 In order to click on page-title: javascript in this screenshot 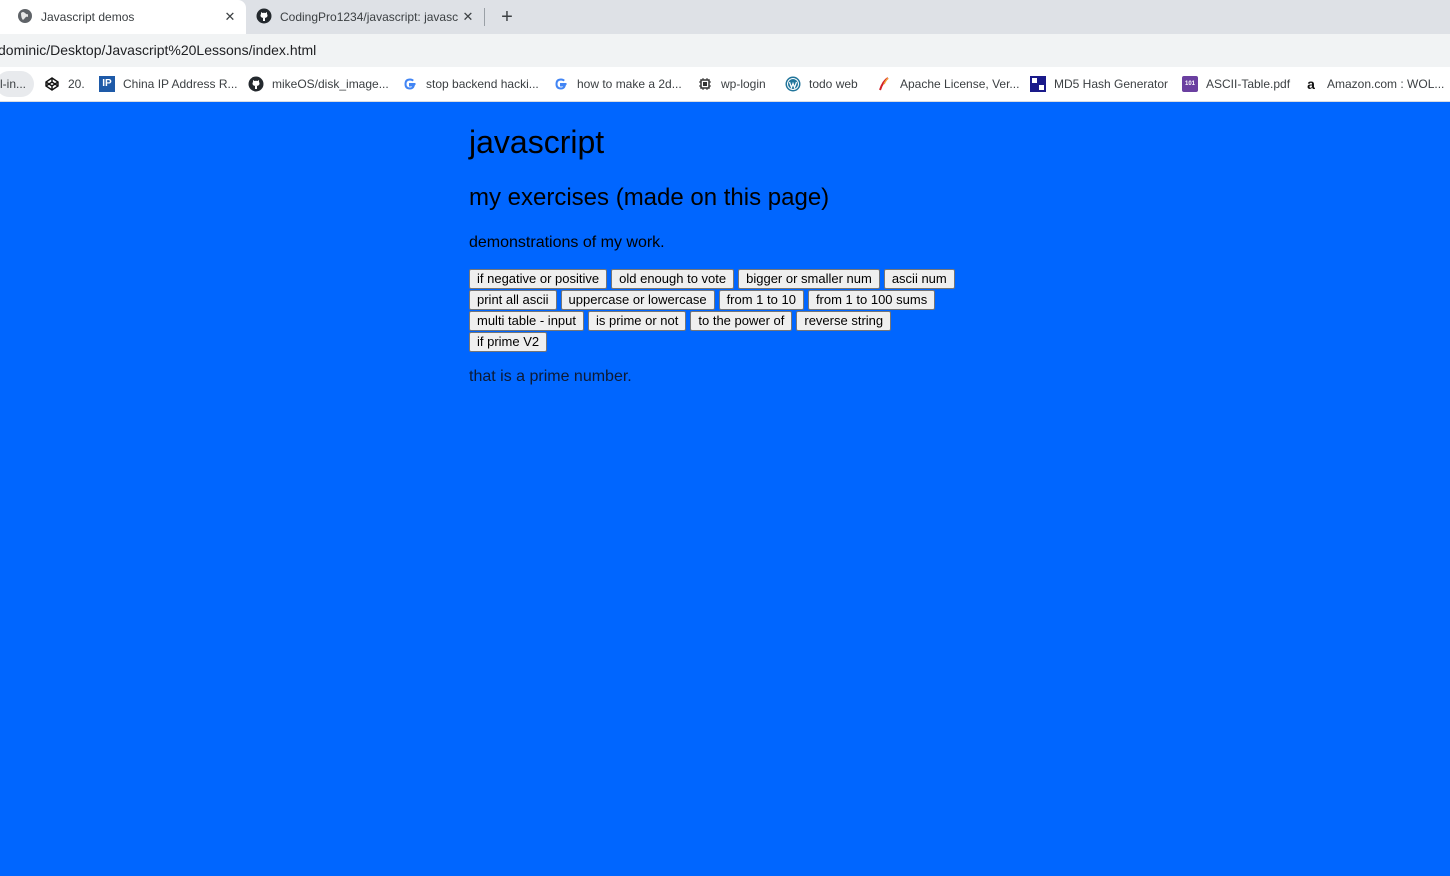, I will do `click(537, 142)`.